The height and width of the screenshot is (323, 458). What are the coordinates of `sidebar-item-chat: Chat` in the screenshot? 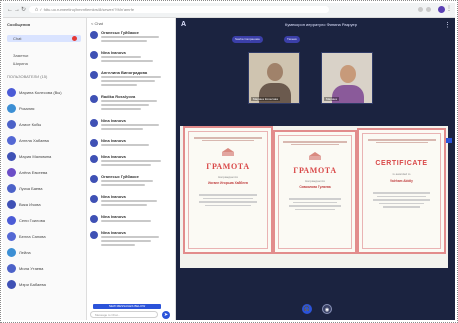 It's located at (44, 38).